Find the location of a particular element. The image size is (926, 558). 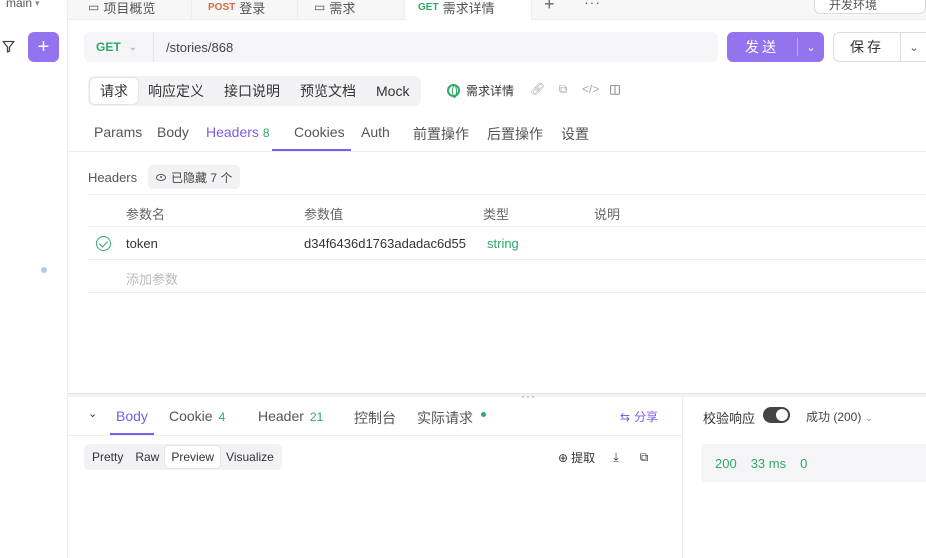

tab-label: 登录 is located at coordinates (252, 8).